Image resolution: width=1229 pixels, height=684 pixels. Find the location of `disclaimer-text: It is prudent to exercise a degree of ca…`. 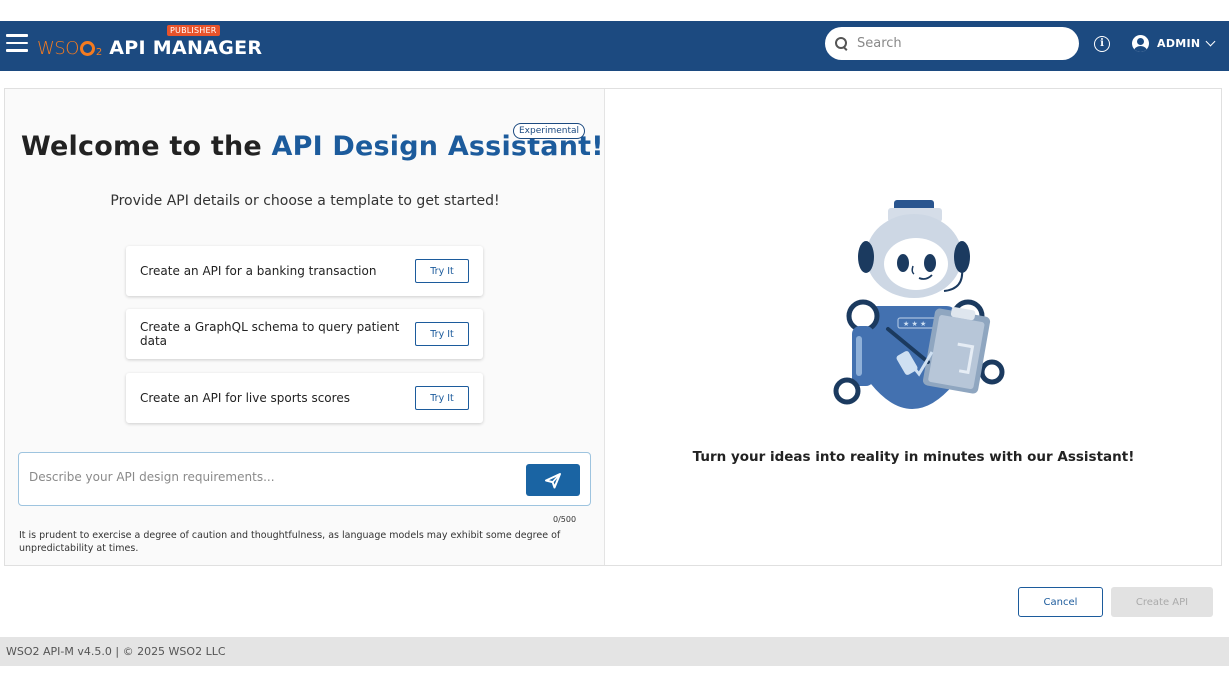

disclaimer-text: It is prudent to exercise a degree of ca… is located at coordinates (290, 542).